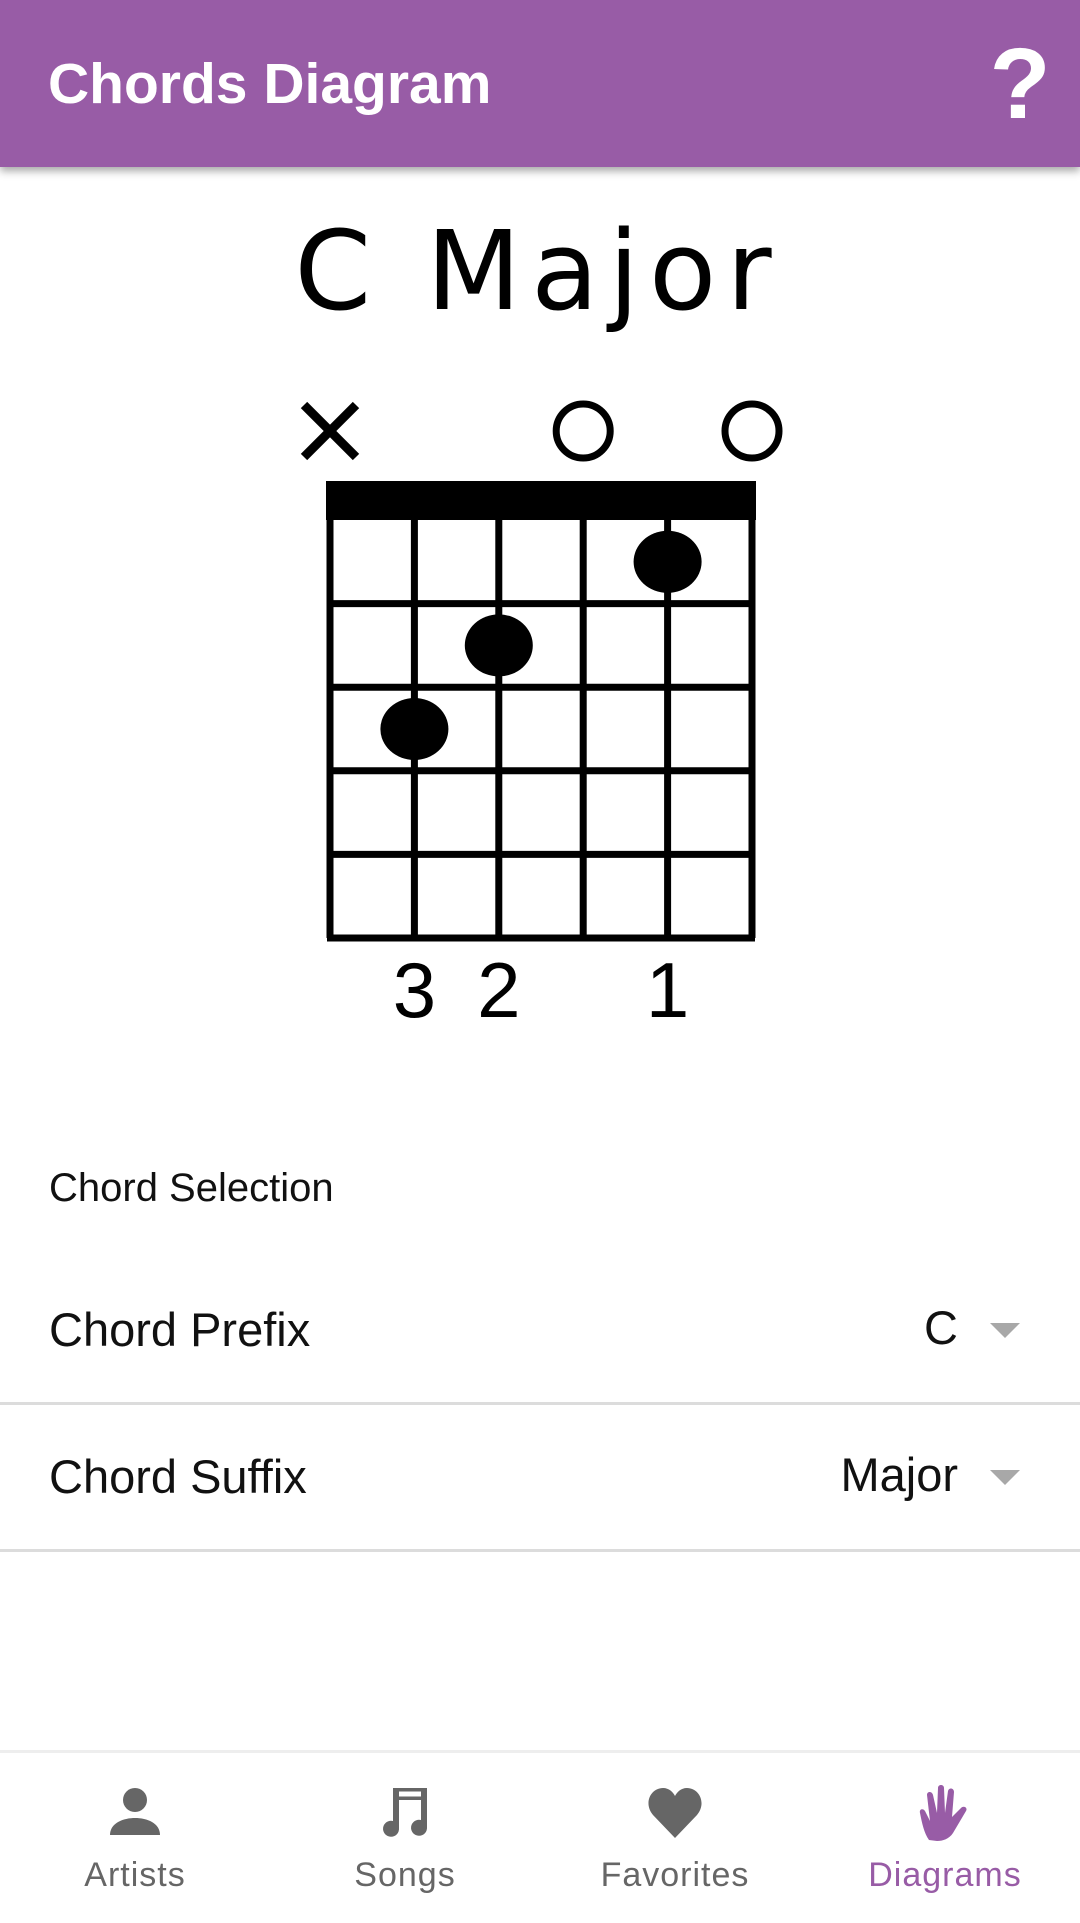 This screenshot has height=1923, width=1080. What do you see at coordinates (414, 990) in the screenshot?
I see `finger-number: 3` at bounding box center [414, 990].